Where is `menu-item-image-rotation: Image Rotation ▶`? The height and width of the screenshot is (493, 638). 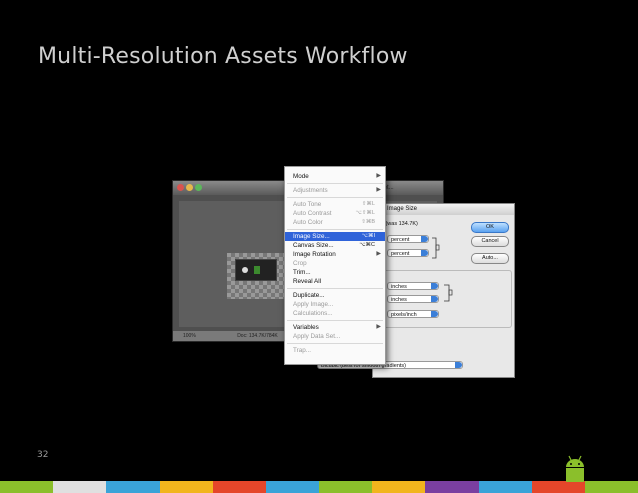
menu-item-image-rotation: Image Rotation ▶ is located at coordinates (335, 254).